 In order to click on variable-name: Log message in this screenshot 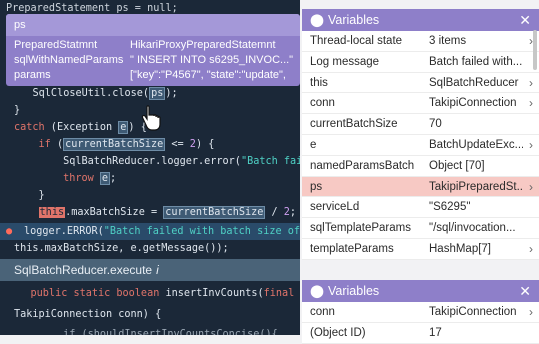, I will do `click(345, 61)`.